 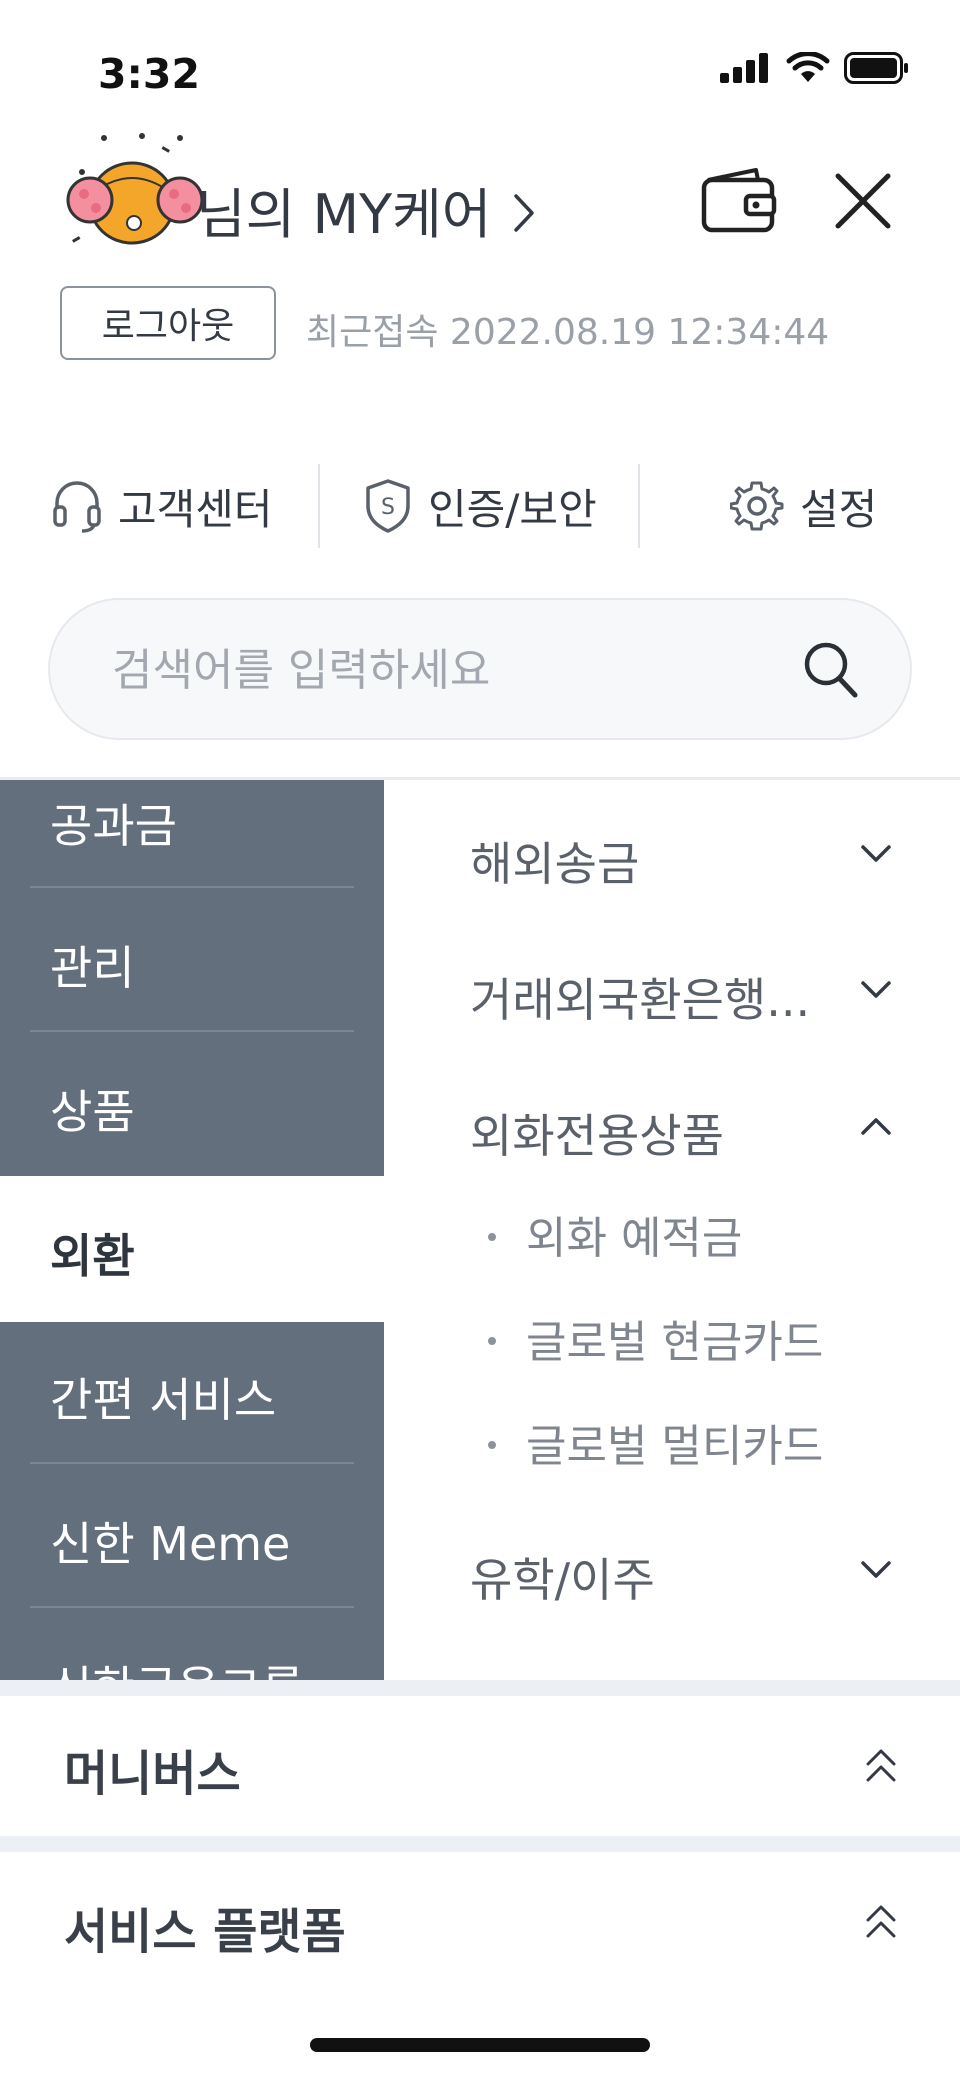 I want to click on headset-icon, so click(x=77, y=507).